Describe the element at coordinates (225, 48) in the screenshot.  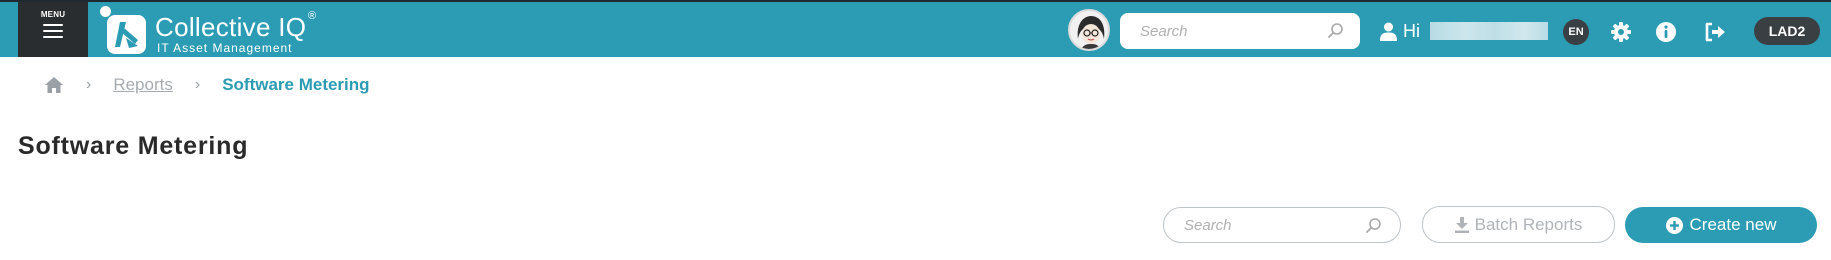
I see `brand-tagline: IT Asset Management` at that location.